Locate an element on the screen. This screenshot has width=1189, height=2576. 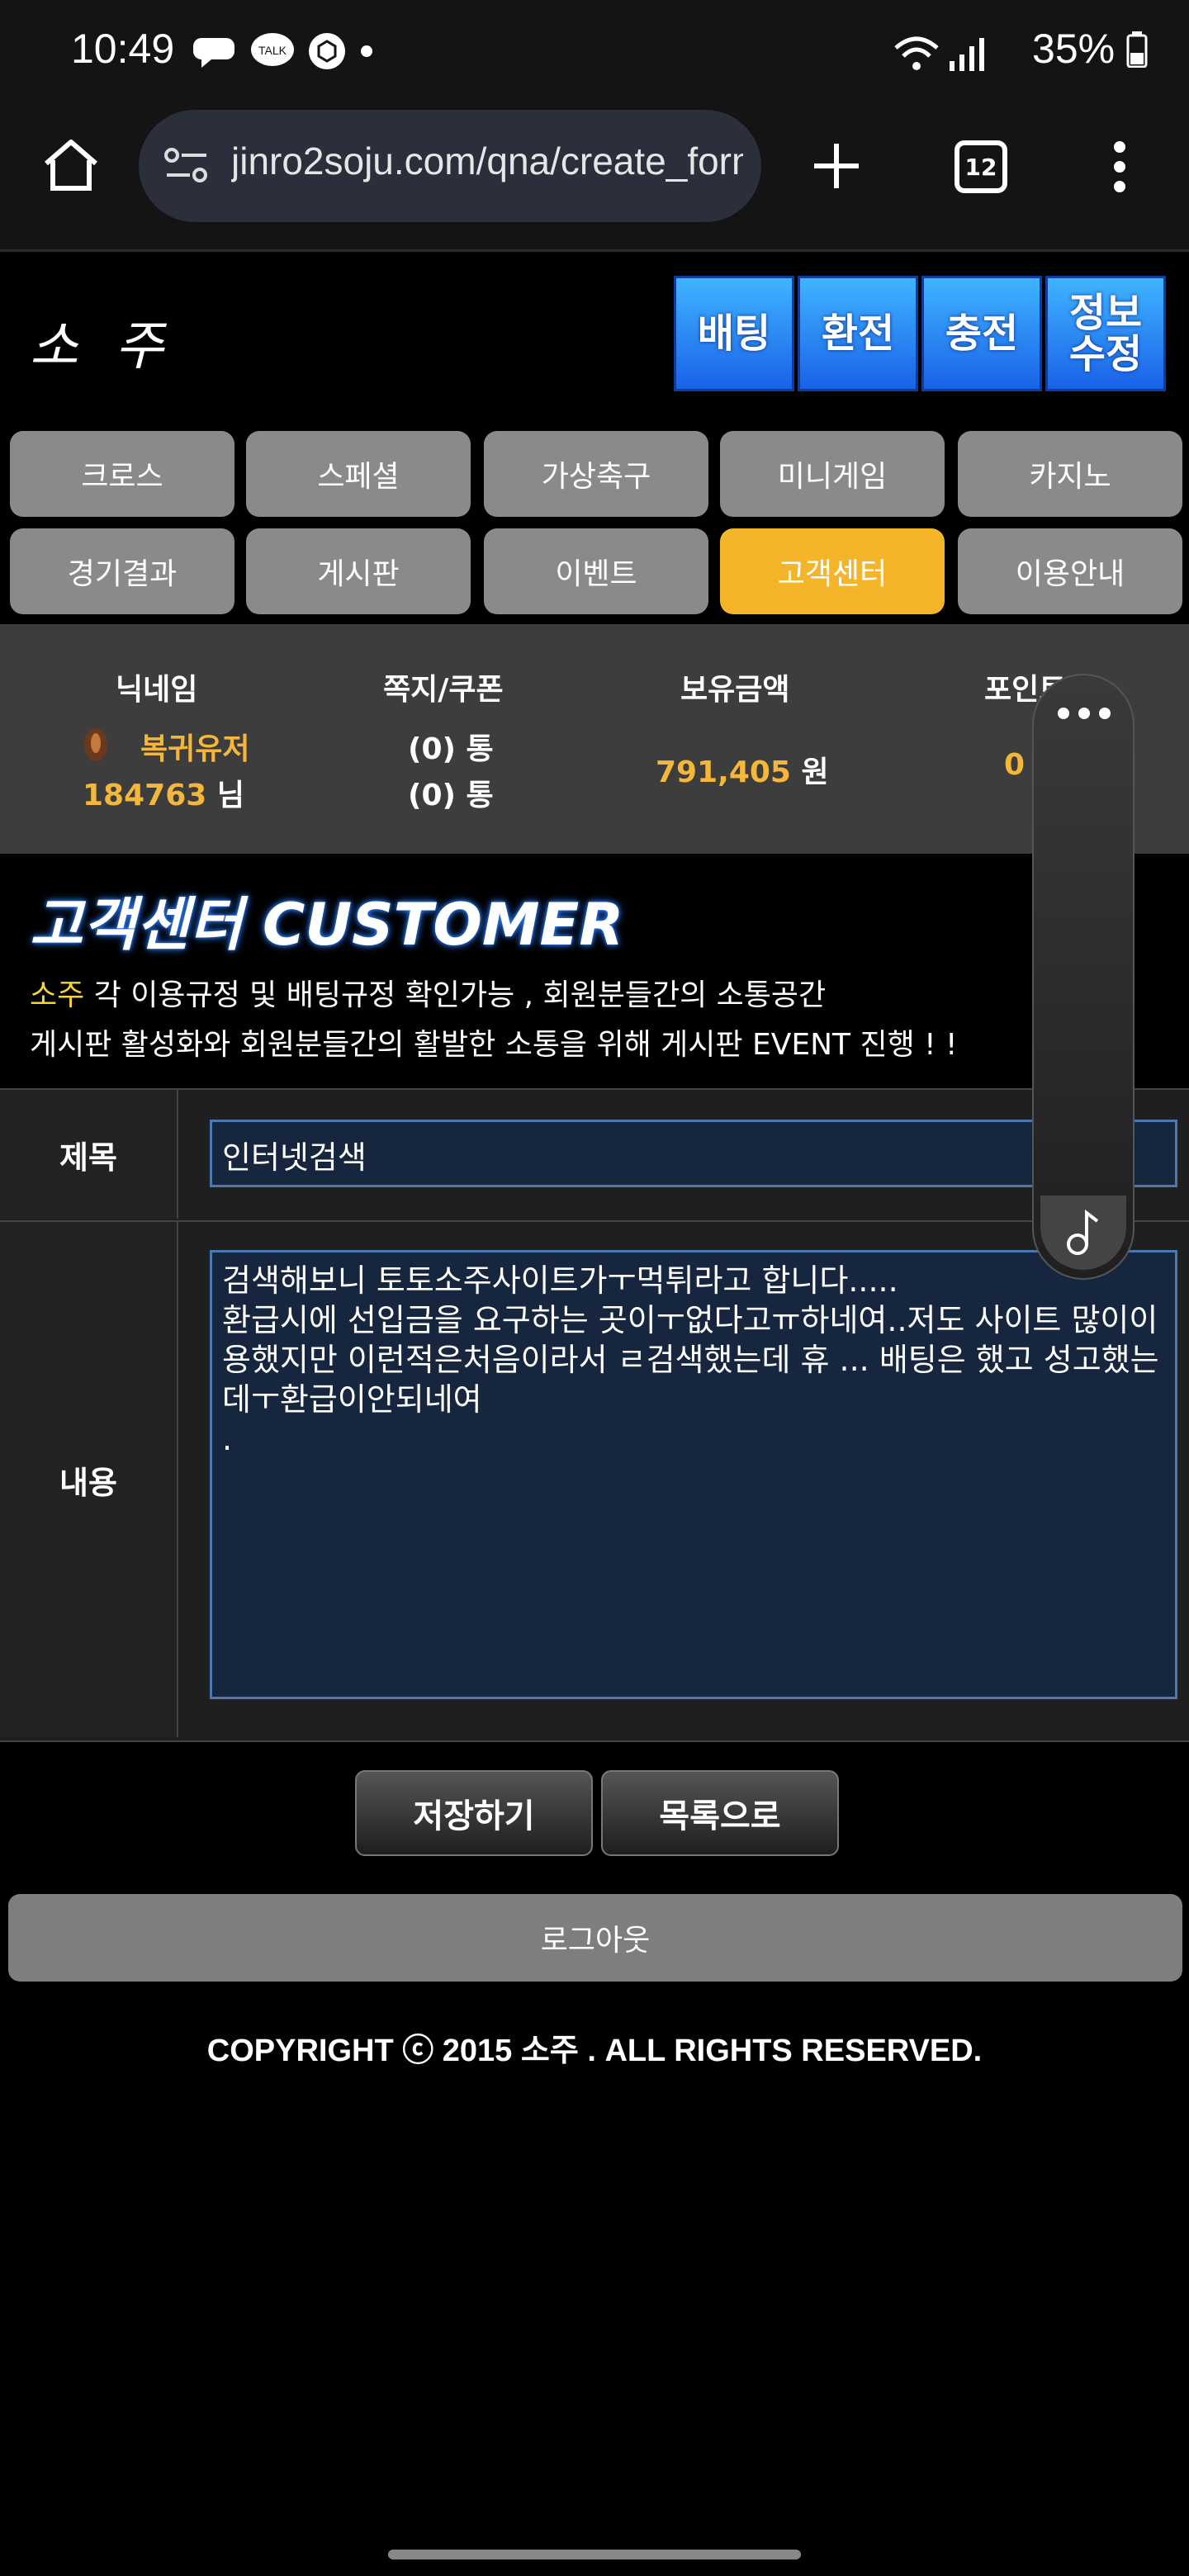
user-id: 184763 is located at coordinates (145, 795).